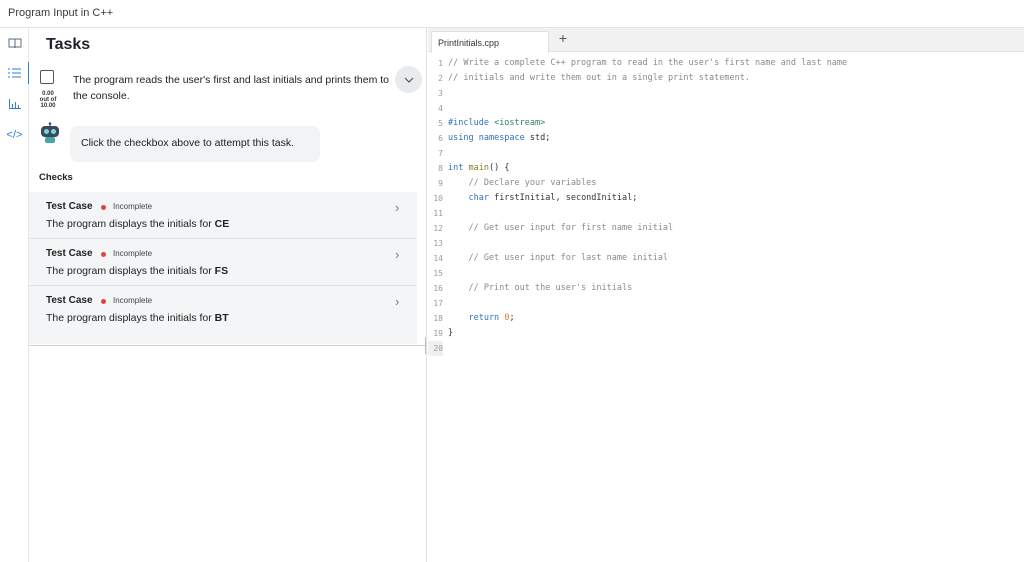  Describe the element at coordinates (221, 271) in the screenshot. I see `test-case-initials: FS` at that location.